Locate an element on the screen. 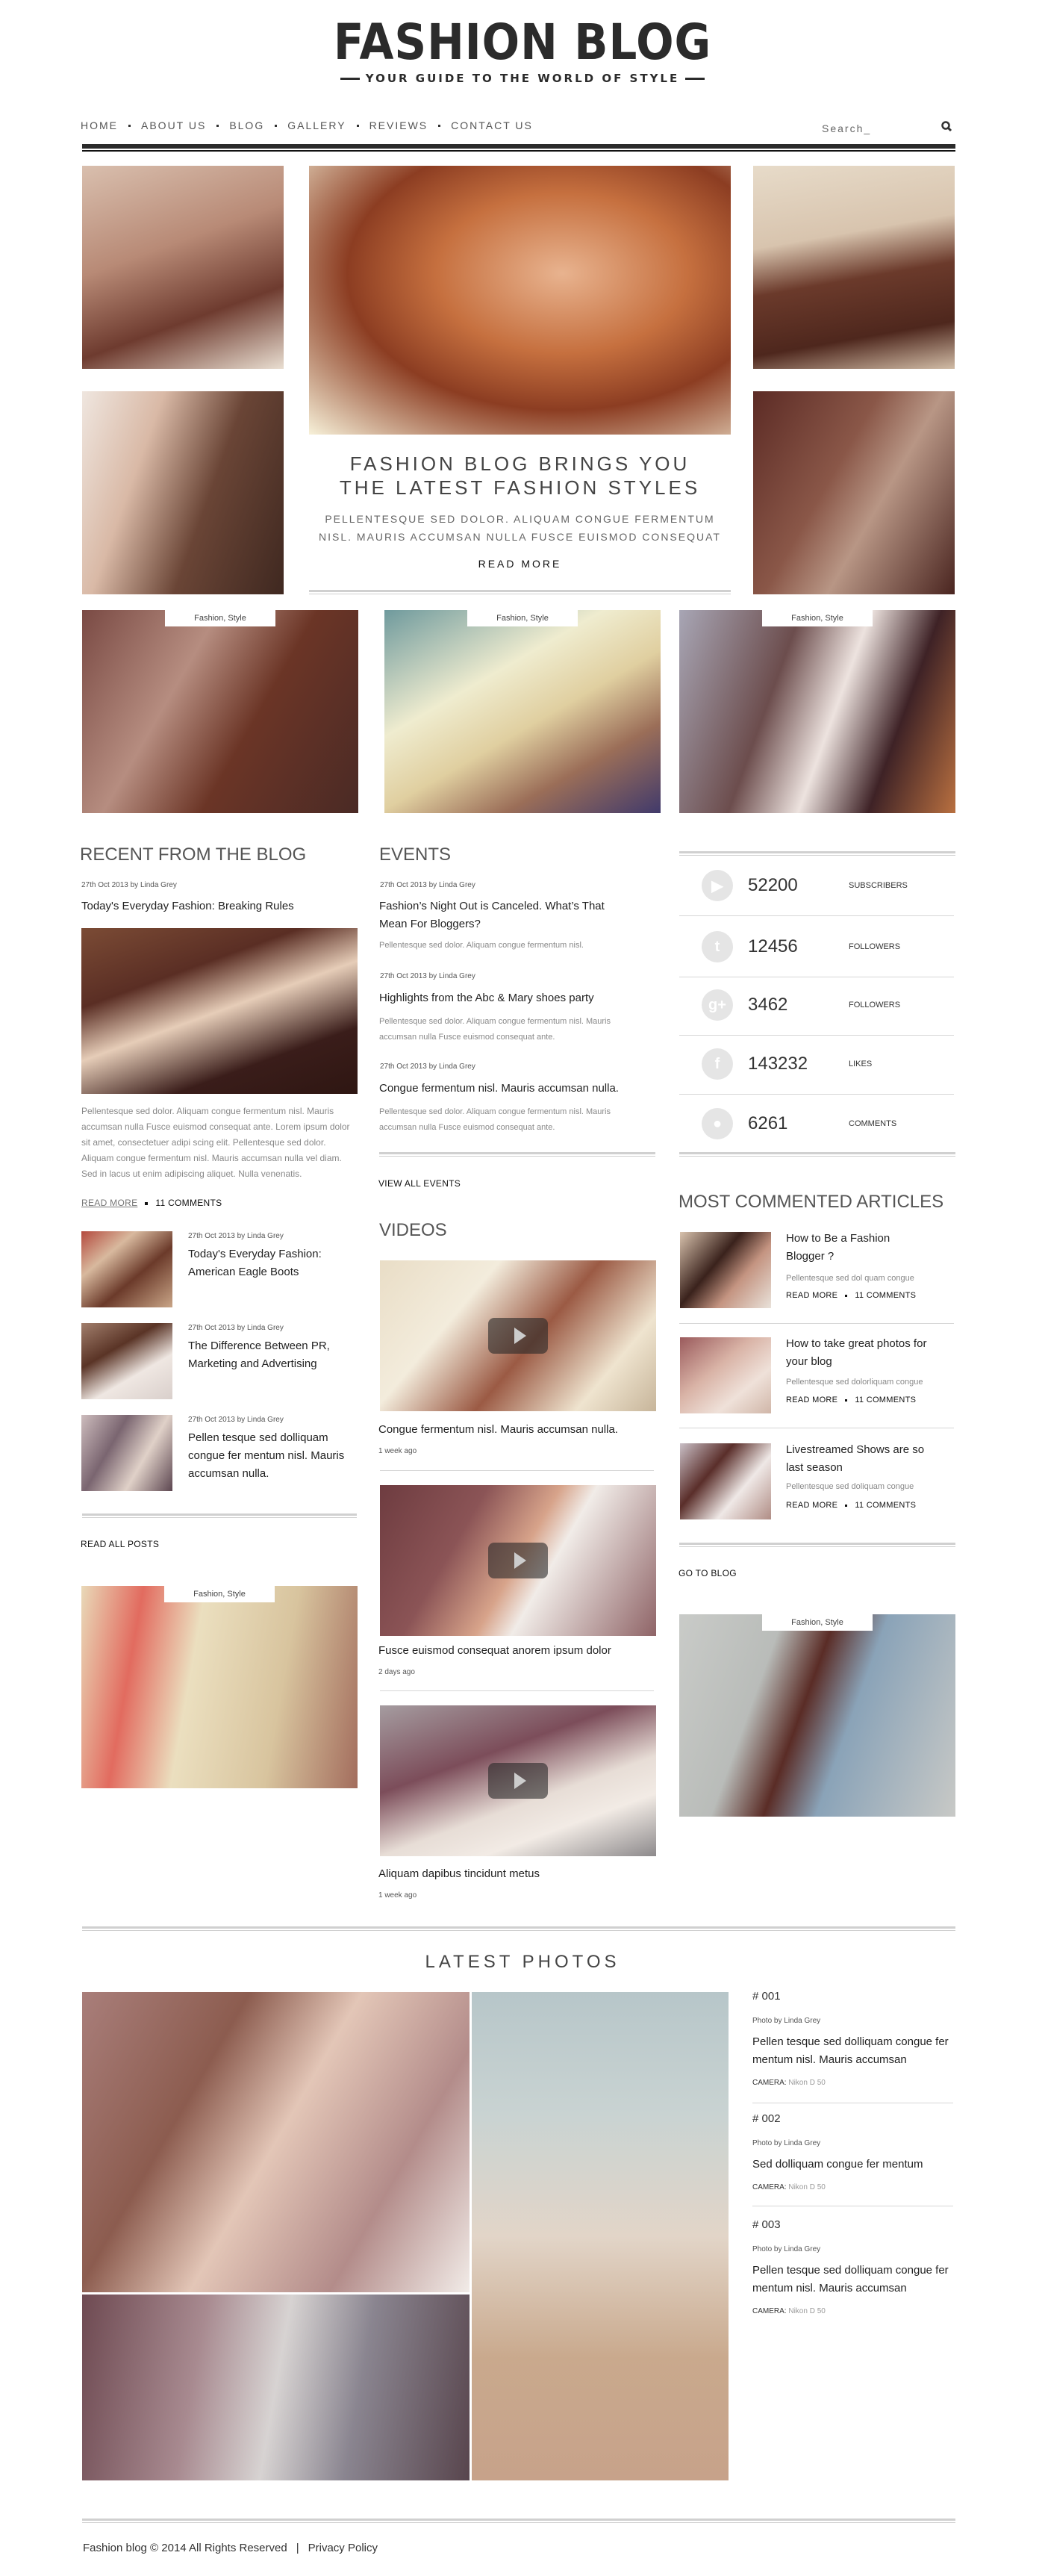 The image size is (1045, 2576). featured-image-makeup is located at coordinates (183, 267).